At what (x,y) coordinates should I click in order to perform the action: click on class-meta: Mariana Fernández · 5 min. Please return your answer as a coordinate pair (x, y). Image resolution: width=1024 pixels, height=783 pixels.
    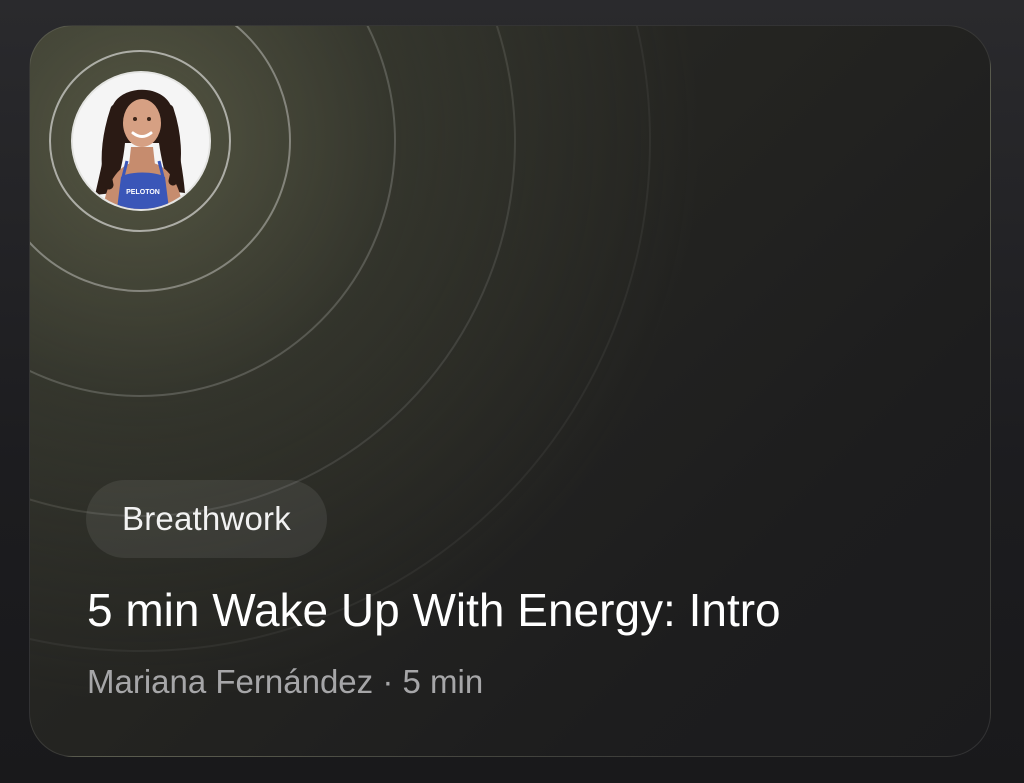
    Looking at the image, I should click on (285, 682).